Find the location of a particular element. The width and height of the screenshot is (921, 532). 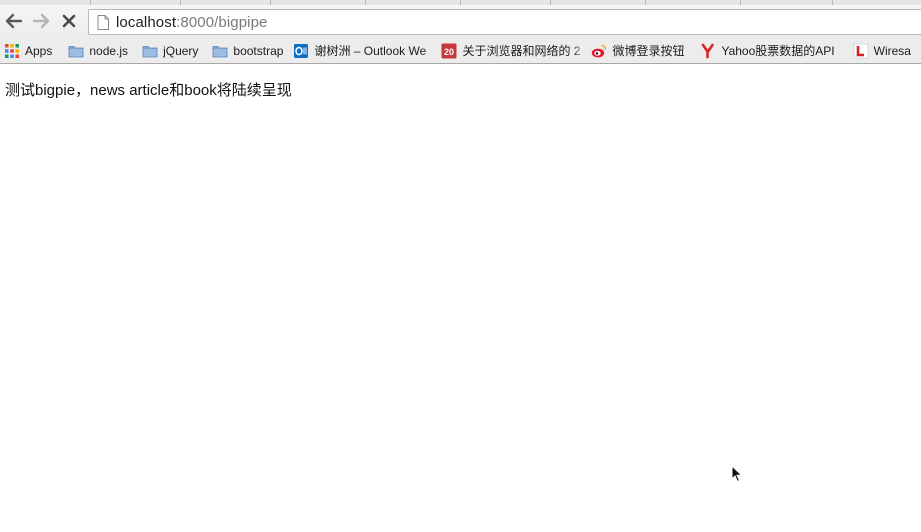

bookmark-browser-network: 20 关于浏览器和网络的 2 is located at coordinates (512, 50).